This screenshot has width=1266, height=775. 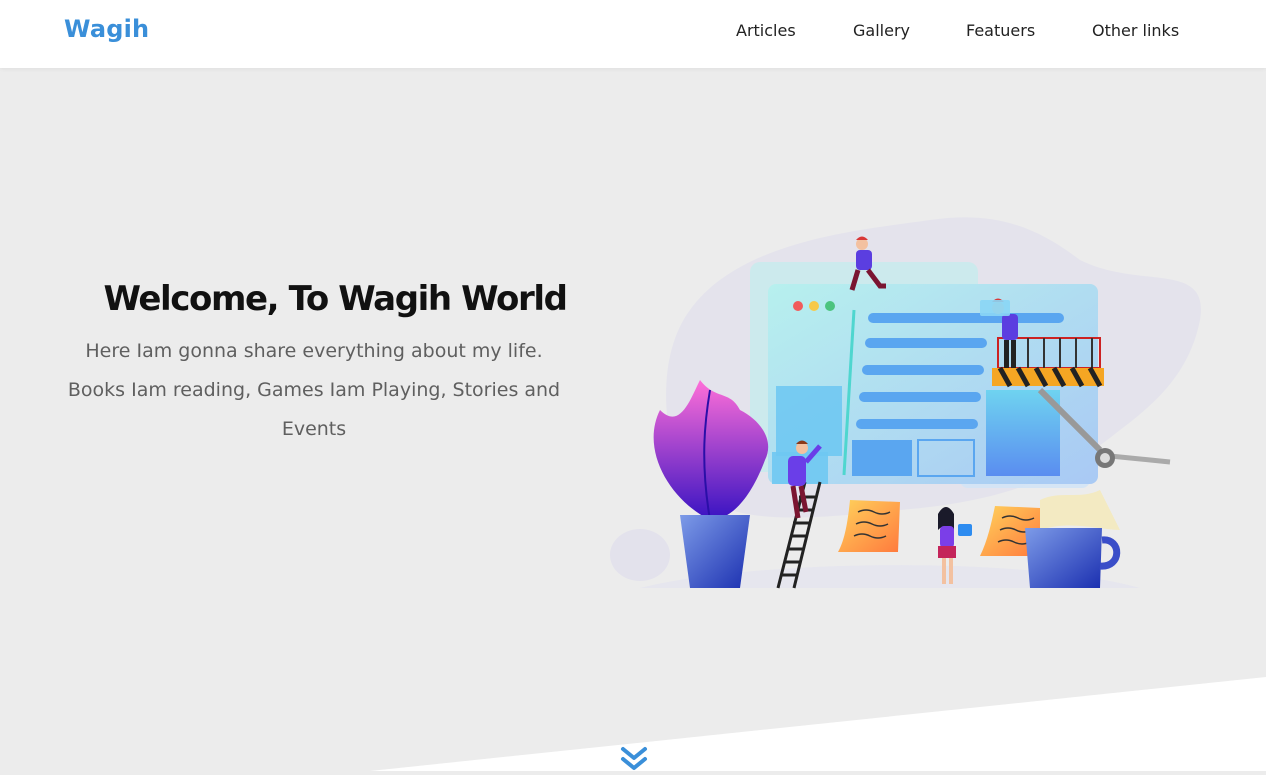 I want to click on nav-link-other-links: Other links, so click(x=1135, y=30).